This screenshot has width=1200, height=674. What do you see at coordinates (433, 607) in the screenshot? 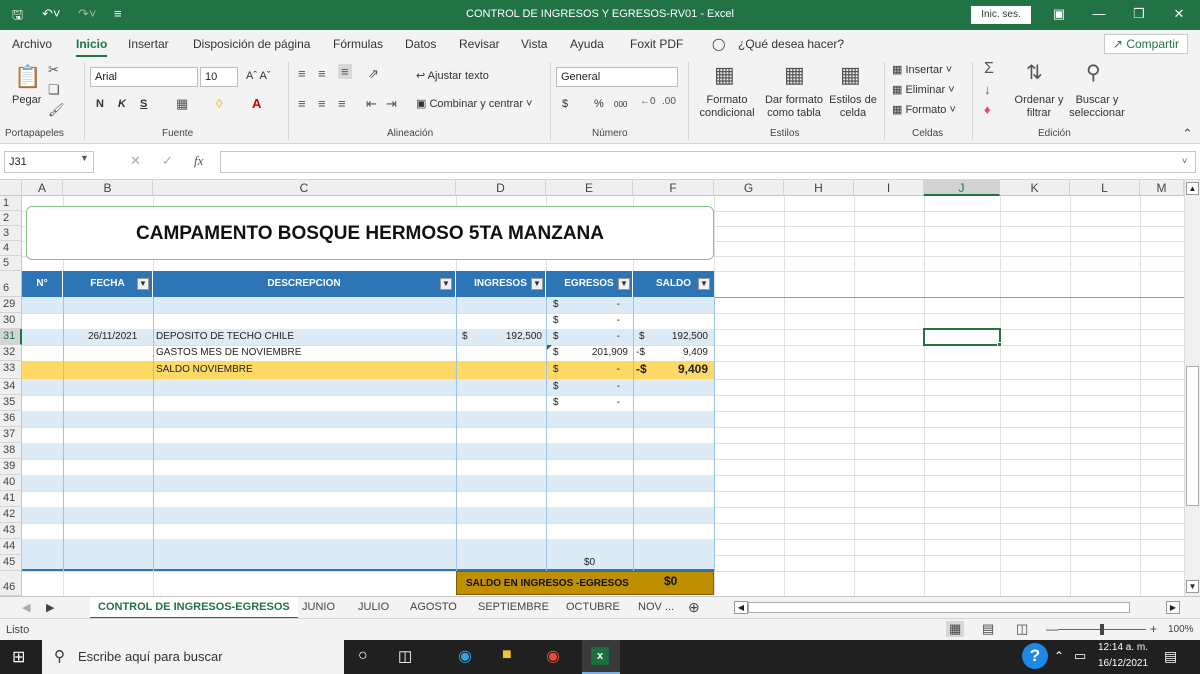
I see `sheet-tab: AGOSTO` at bounding box center [433, 607].